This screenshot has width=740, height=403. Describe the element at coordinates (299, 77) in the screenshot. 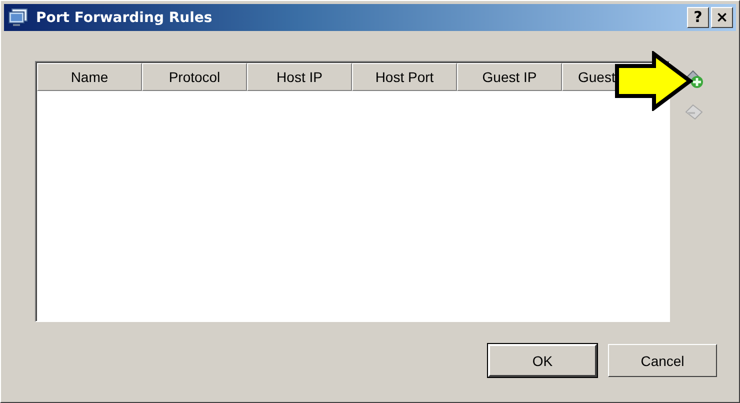

I see `column-header: Host IP` at that location.